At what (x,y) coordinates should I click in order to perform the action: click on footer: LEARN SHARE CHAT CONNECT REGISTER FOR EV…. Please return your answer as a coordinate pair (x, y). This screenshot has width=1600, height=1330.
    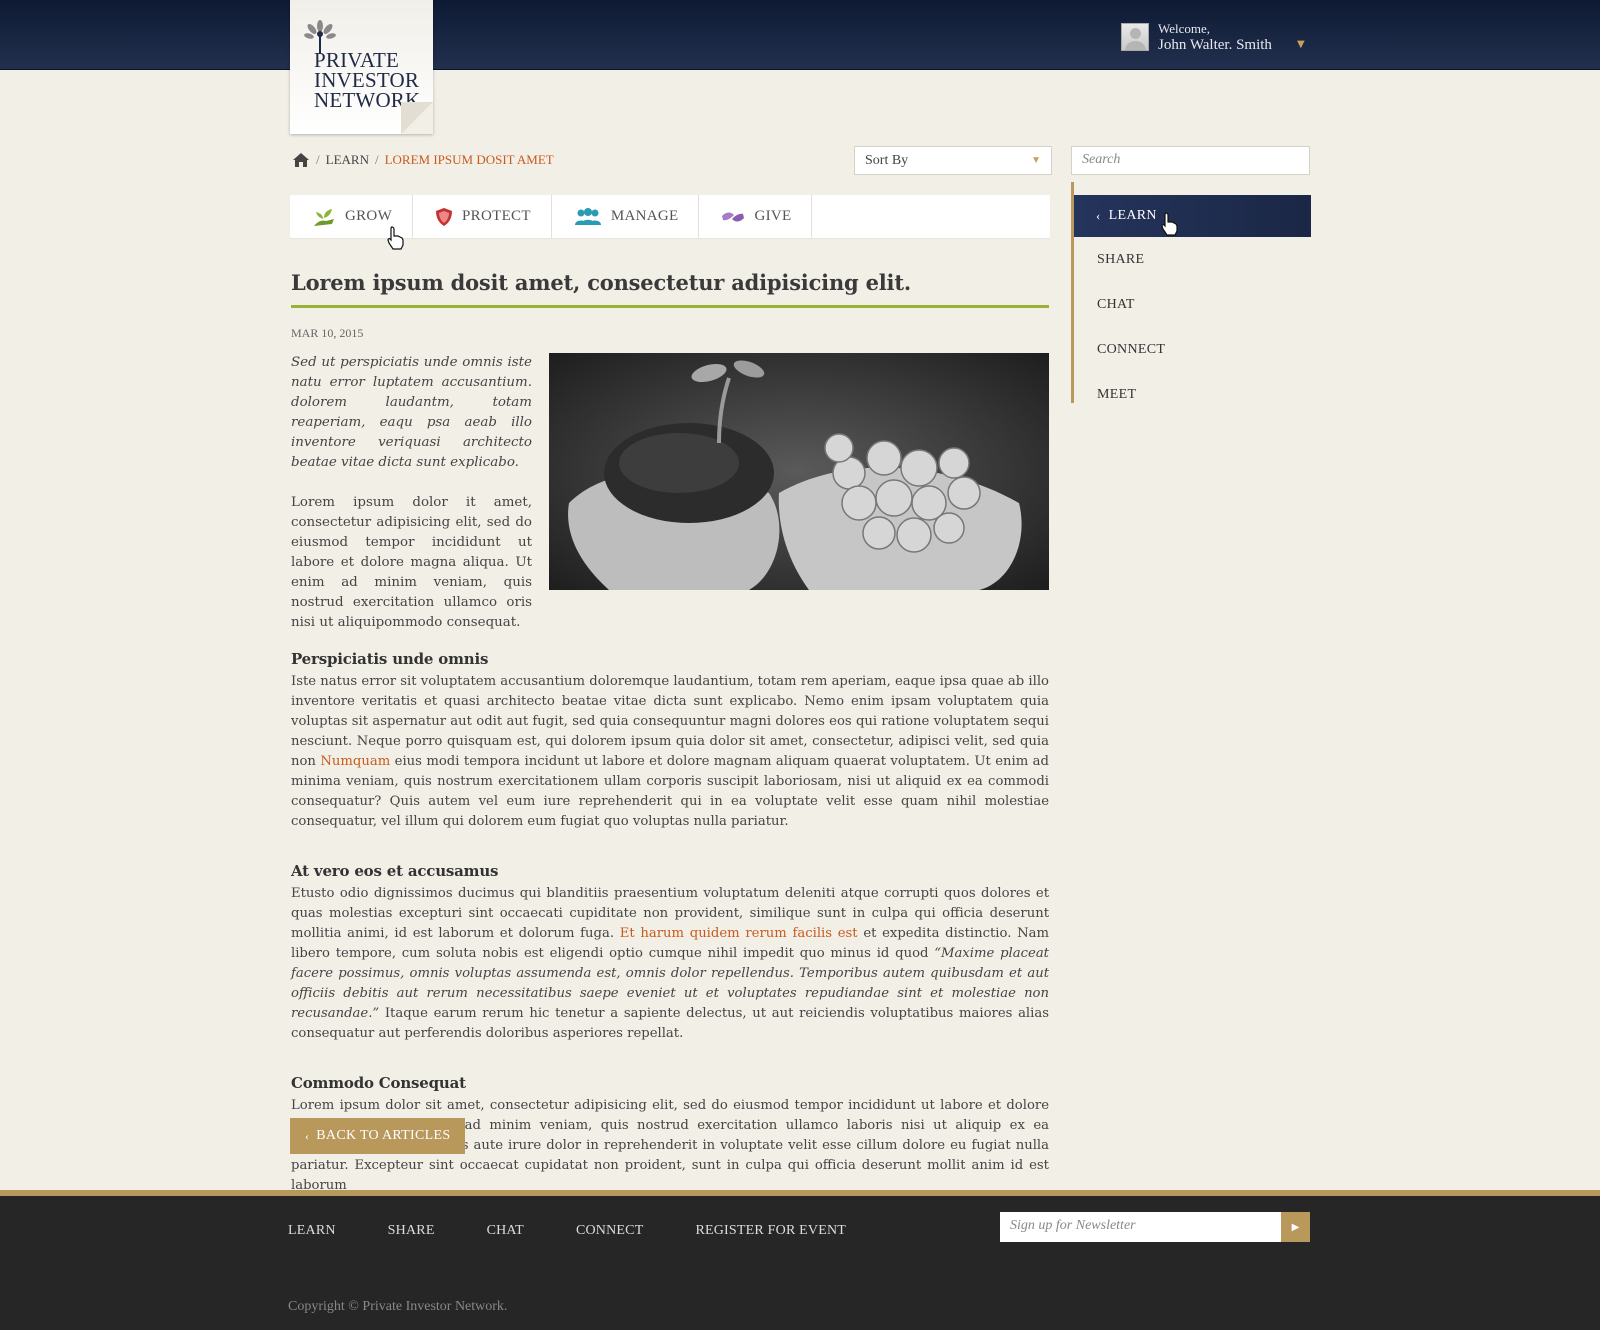
    Looking at the image, I should click on (800, 1260).